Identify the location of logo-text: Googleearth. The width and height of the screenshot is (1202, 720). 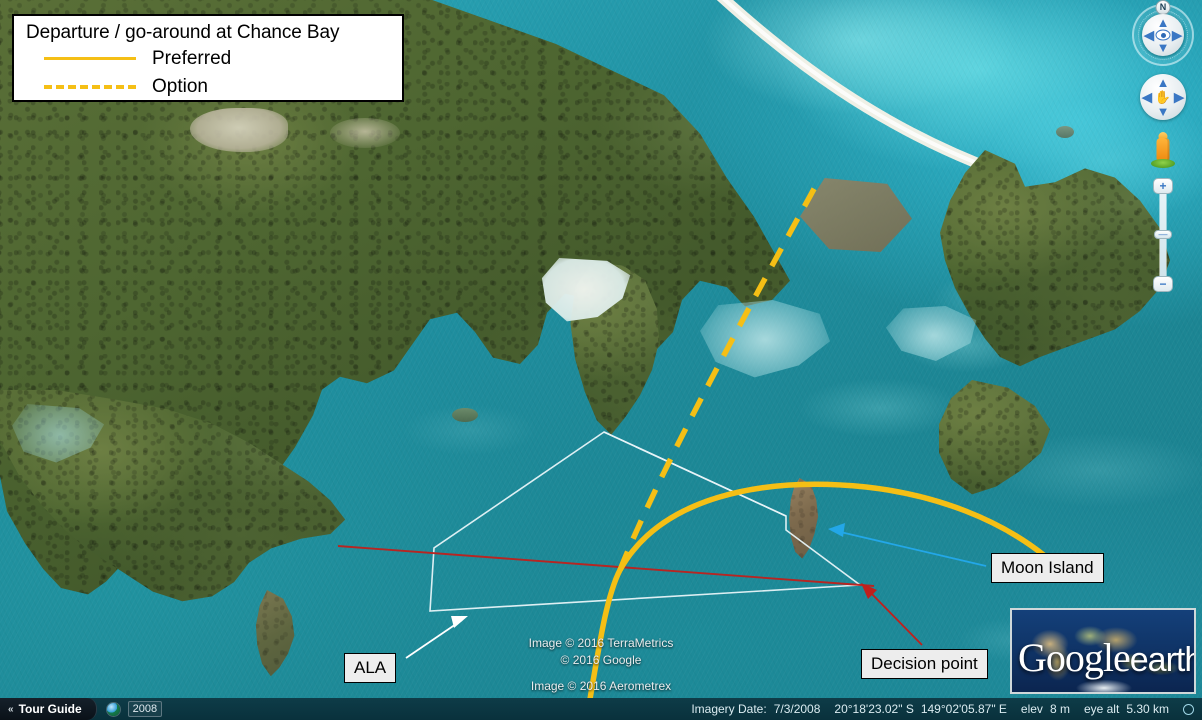
(1107, 657).